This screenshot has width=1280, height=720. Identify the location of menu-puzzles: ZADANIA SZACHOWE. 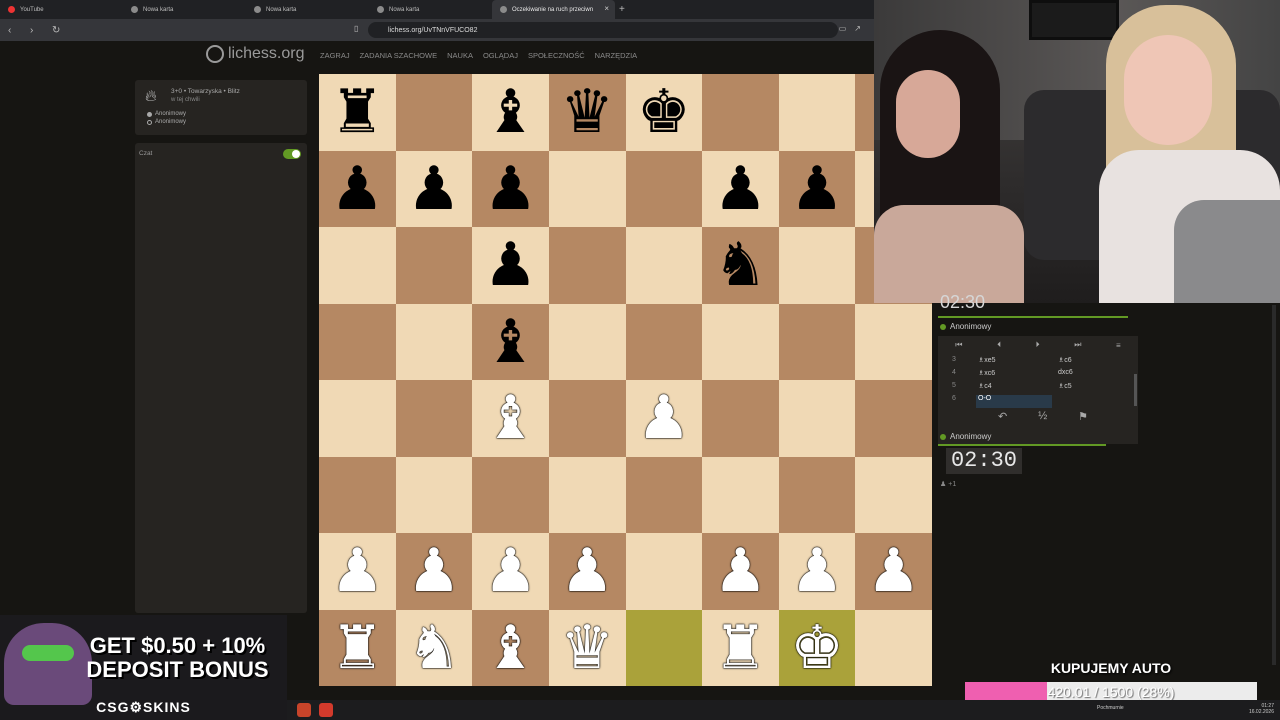
(399, 55).